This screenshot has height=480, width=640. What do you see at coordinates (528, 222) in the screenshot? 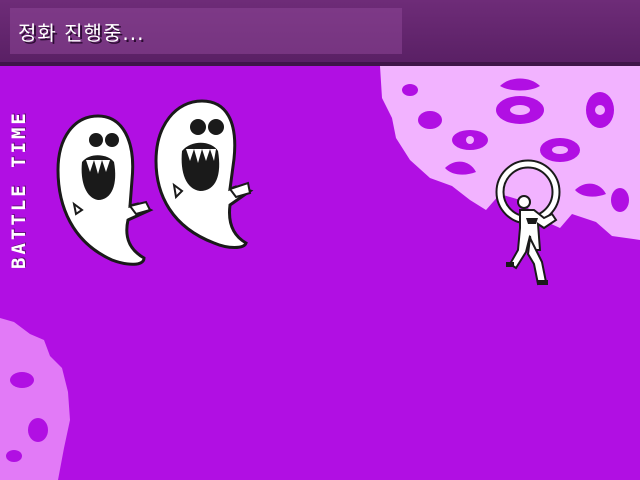
I see `exorcist-with-halo-icon` at bounding box center [528, 222].